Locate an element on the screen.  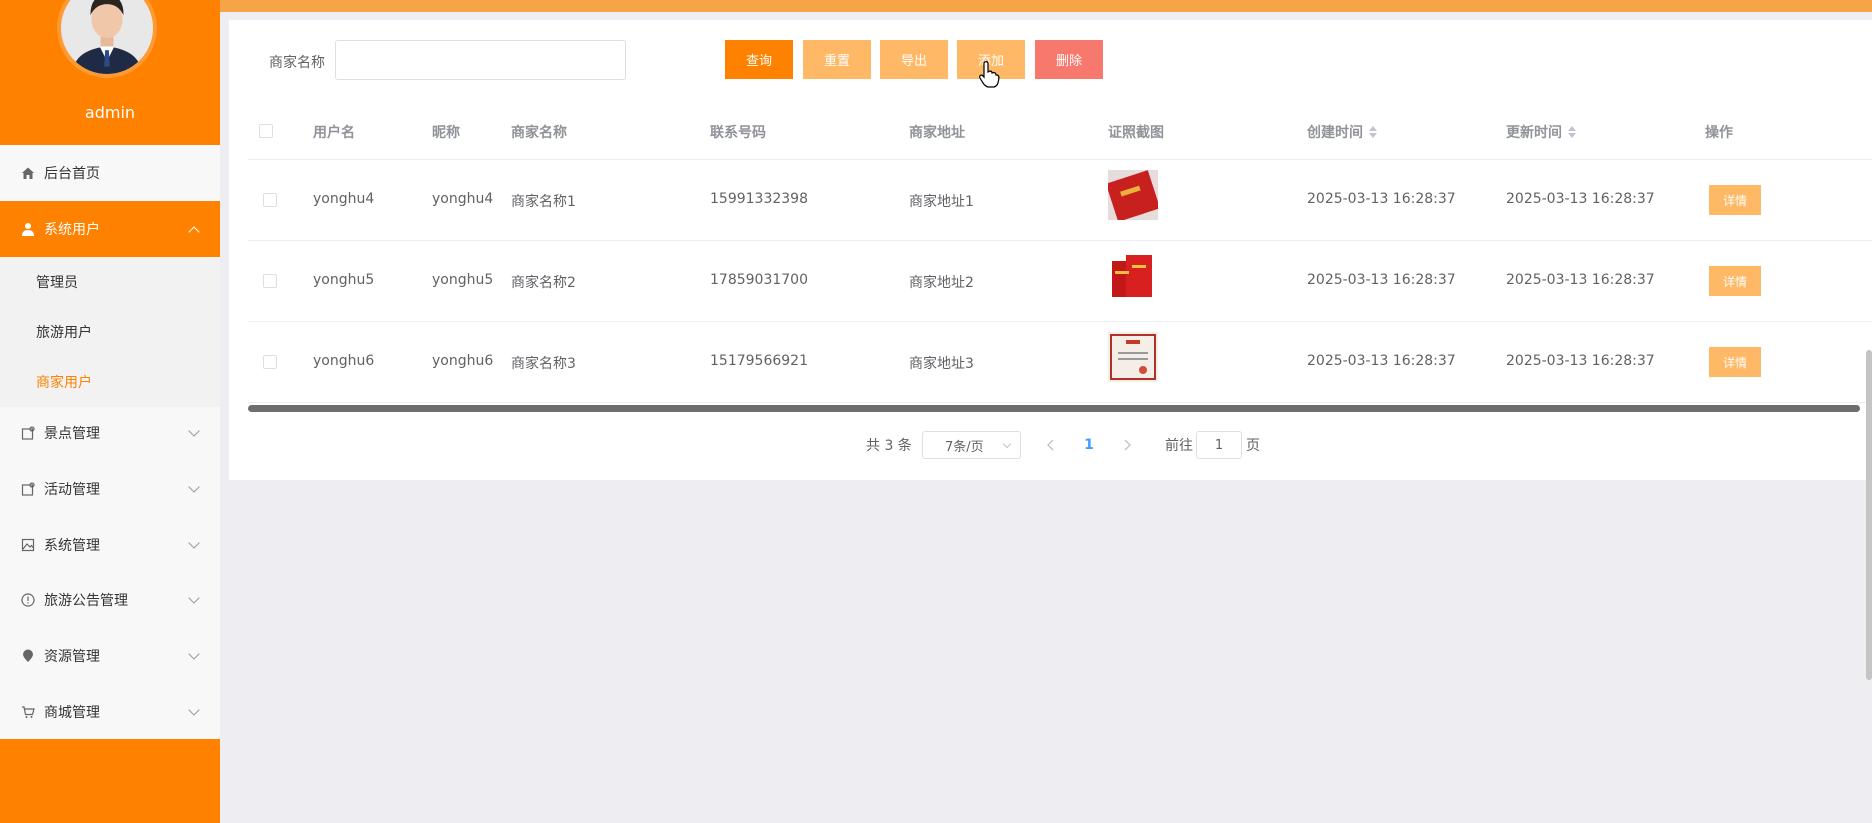
cell-address: 商家地址3 is located at coordinates (941, 364).